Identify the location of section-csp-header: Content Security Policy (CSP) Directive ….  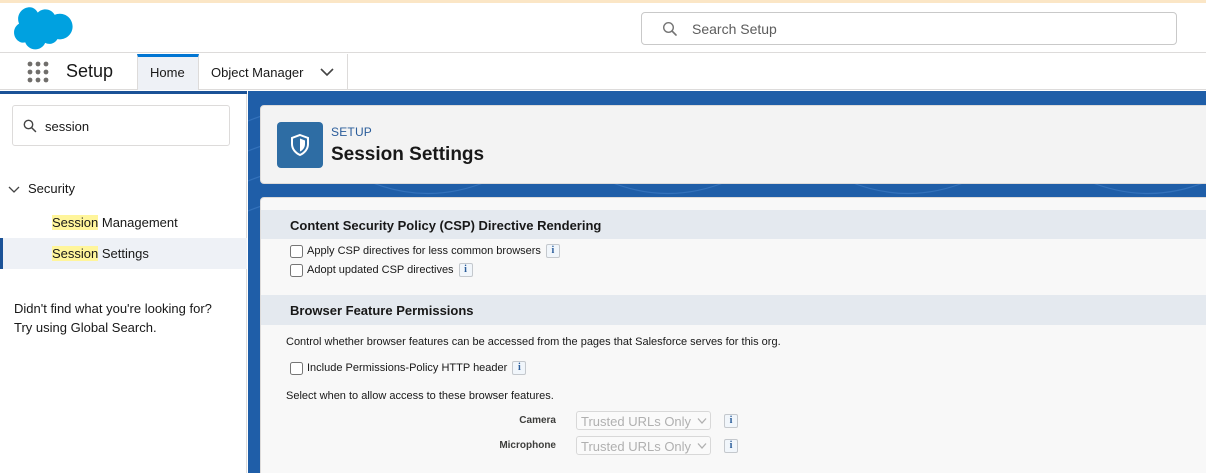
(733, 224).